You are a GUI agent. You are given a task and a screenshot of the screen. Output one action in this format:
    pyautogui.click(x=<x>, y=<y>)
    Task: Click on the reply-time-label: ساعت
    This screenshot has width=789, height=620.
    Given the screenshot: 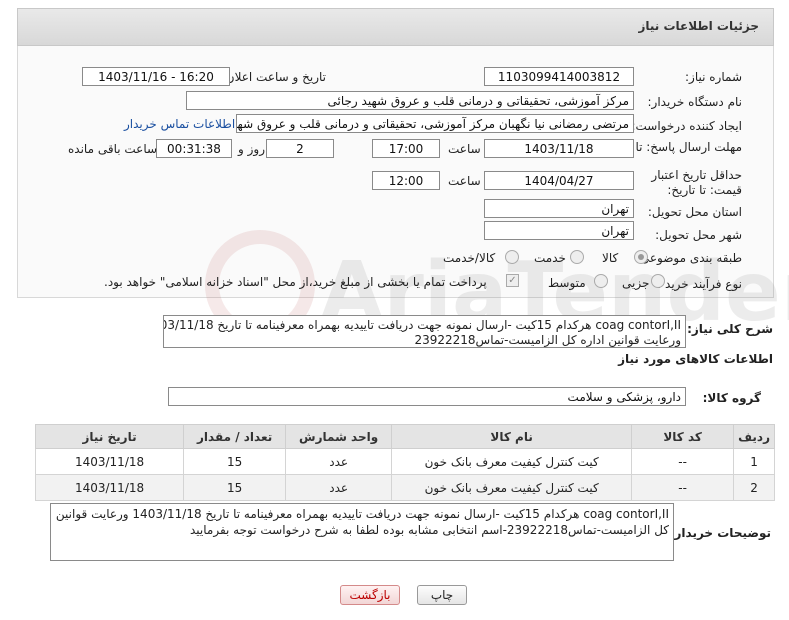 What is the action you would take?
    pyautogui.click(x=464, y=149)
    